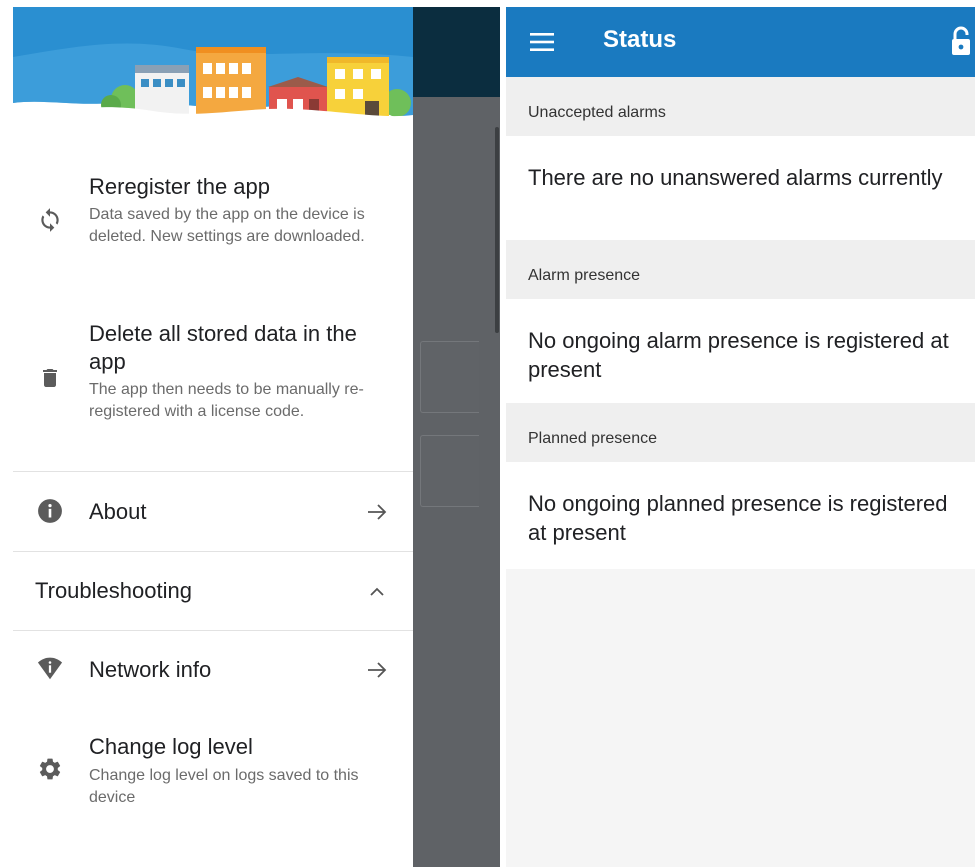  Describe the element at coordinates (179, 186) in the screenshot. I see `drawer-item-title: Reregister the app` at that location.